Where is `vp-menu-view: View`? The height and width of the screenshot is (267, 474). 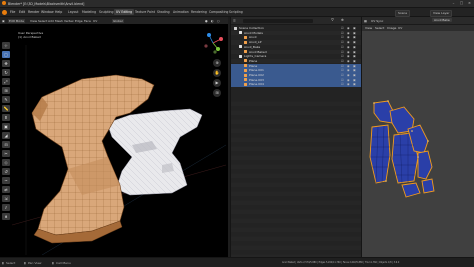 vp-menu-view: View is located at coordinates (33, 21).